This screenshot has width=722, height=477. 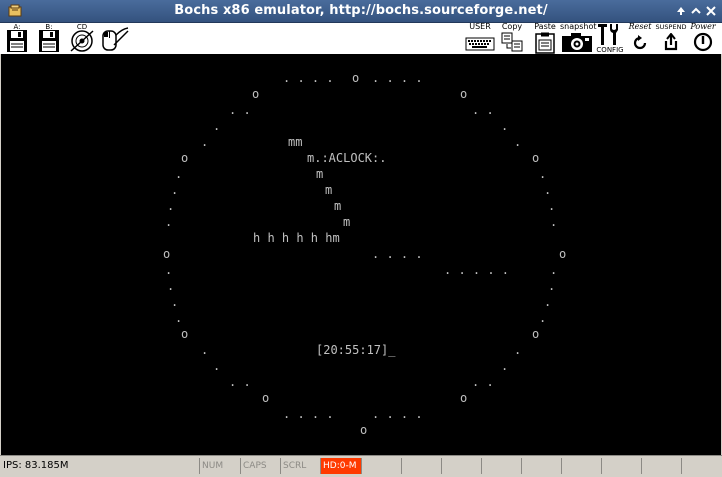 I want to click on suspend-icon, so click(x=671, y=42).